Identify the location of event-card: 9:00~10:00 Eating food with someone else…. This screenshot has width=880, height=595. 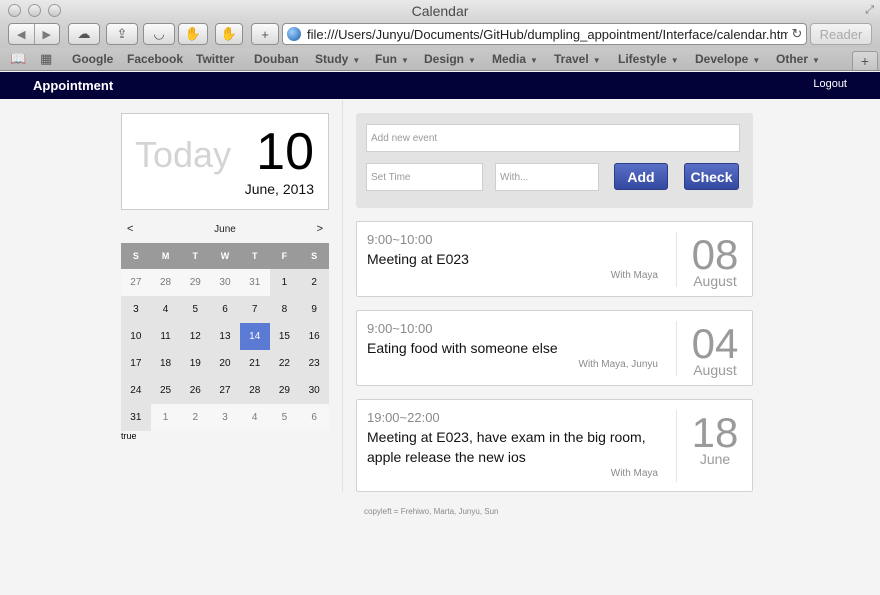
(554, 348).